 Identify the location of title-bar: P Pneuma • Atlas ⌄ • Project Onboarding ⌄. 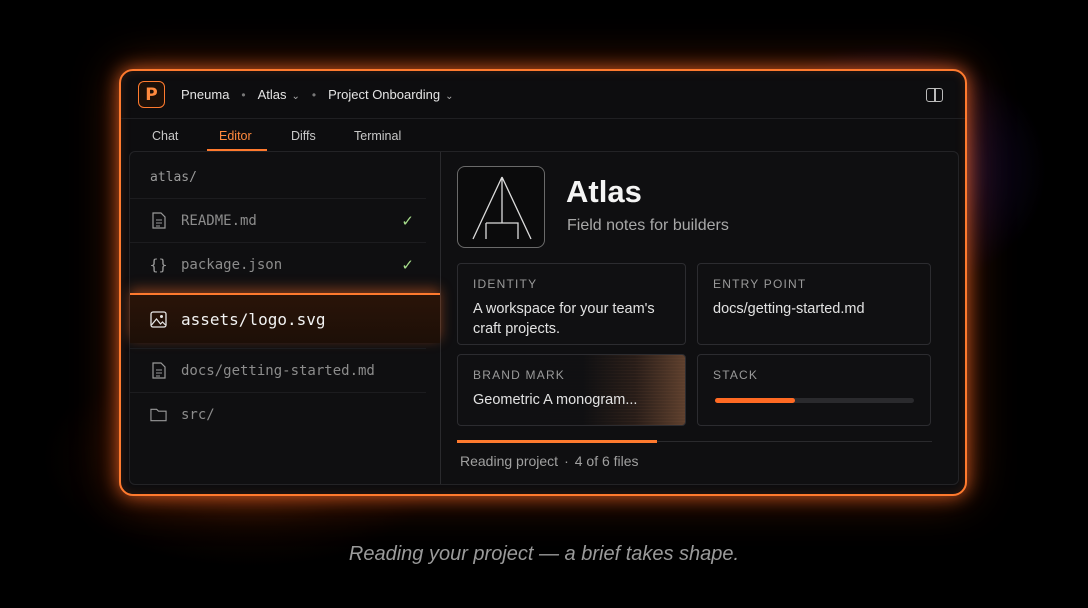
(543, 95).